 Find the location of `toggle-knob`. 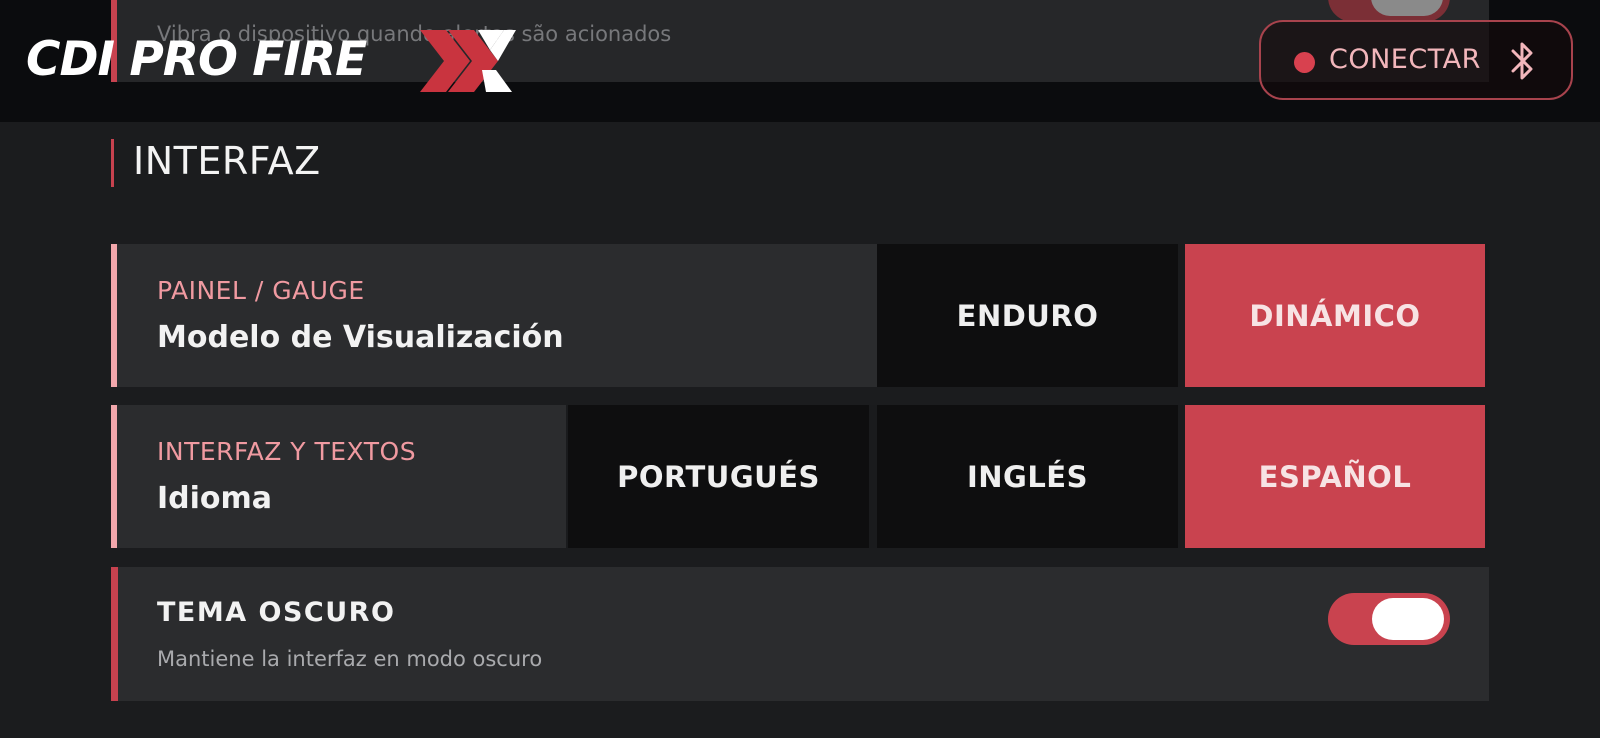

toggle-knob is located at coordinates (1408, 619).